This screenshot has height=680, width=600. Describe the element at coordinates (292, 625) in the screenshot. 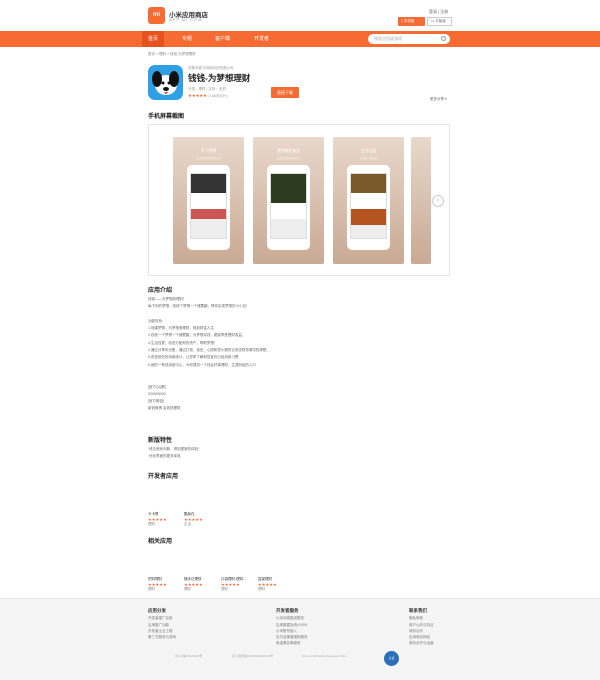

I see `footer-link: 应用数据及统计SDK` at that location.